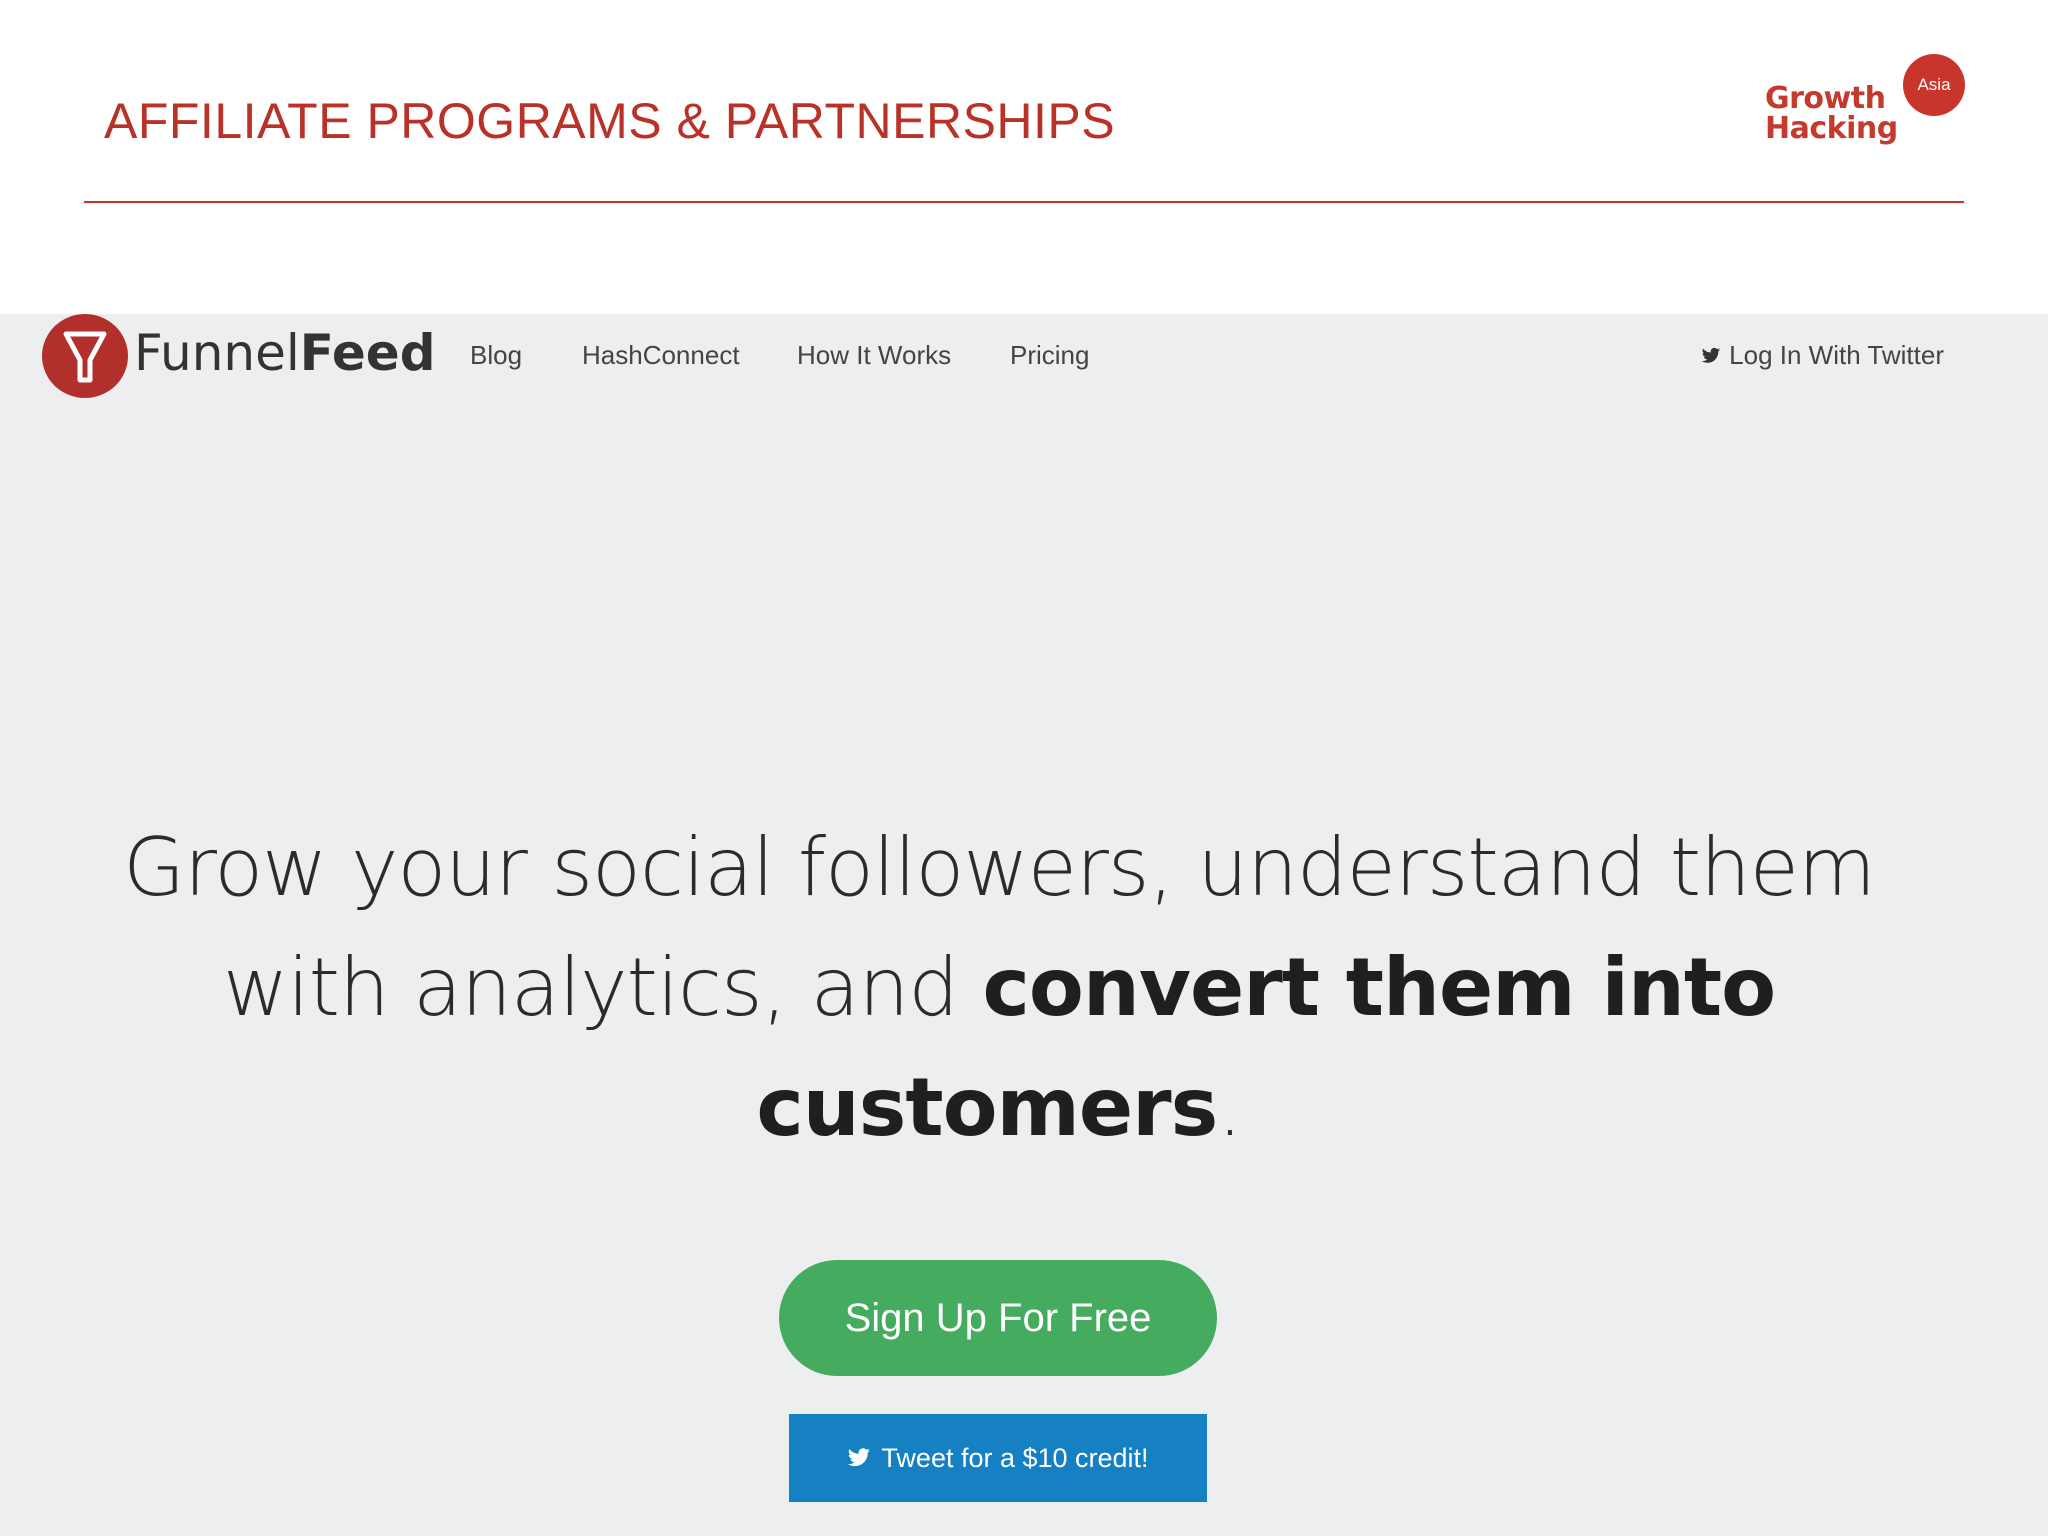 The width and height of the screenshot is (2048, 1536). Describe the element at coordinates (217, 353) in the screenshot. I see `logo-word-light: Funnel` at that location.